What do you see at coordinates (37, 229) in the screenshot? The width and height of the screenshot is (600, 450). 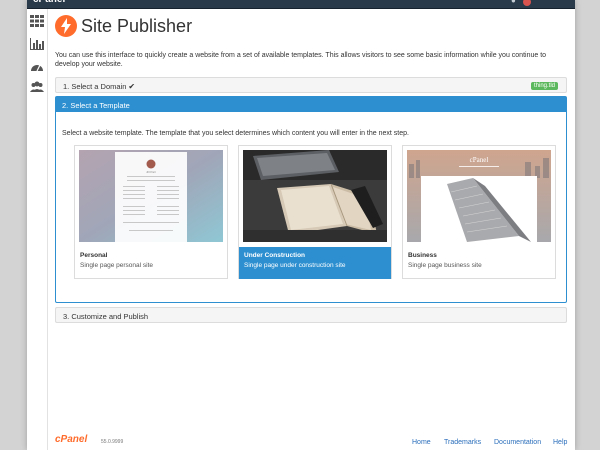 I see `sidebar` at bounding box center [37, 229].